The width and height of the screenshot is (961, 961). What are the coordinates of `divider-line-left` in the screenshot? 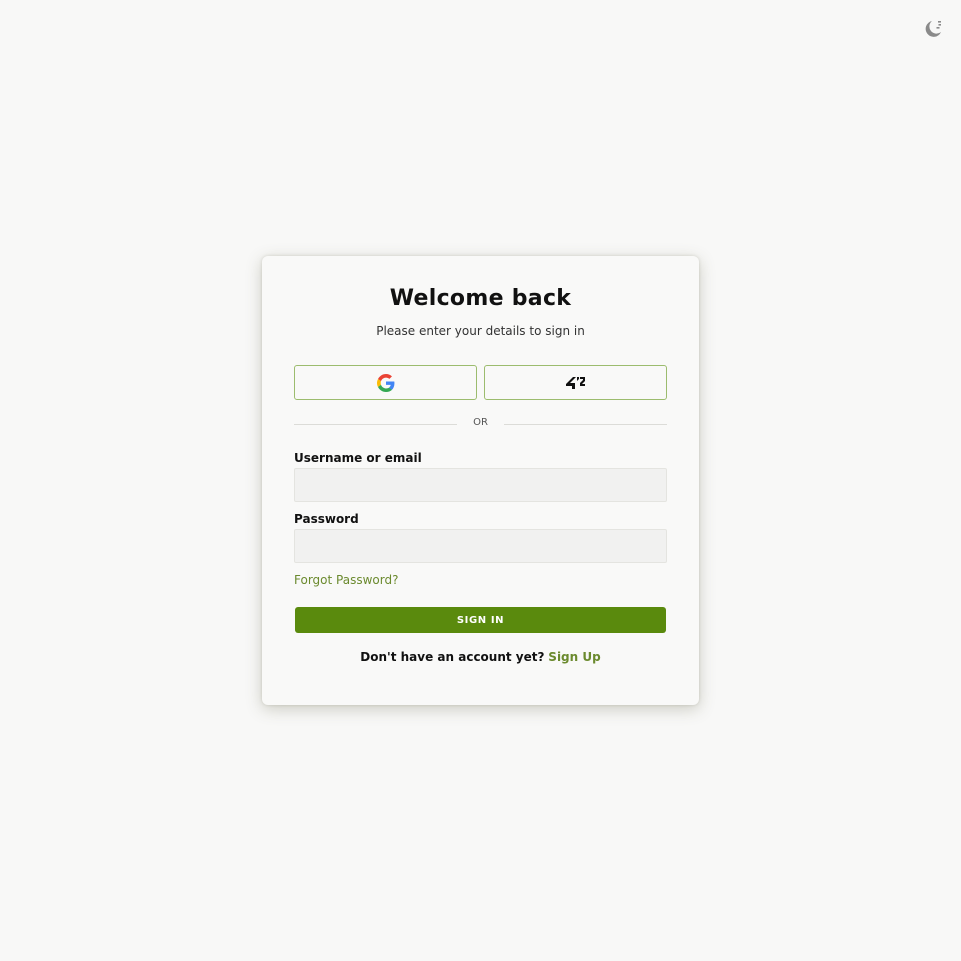 It's located at (375, 424).